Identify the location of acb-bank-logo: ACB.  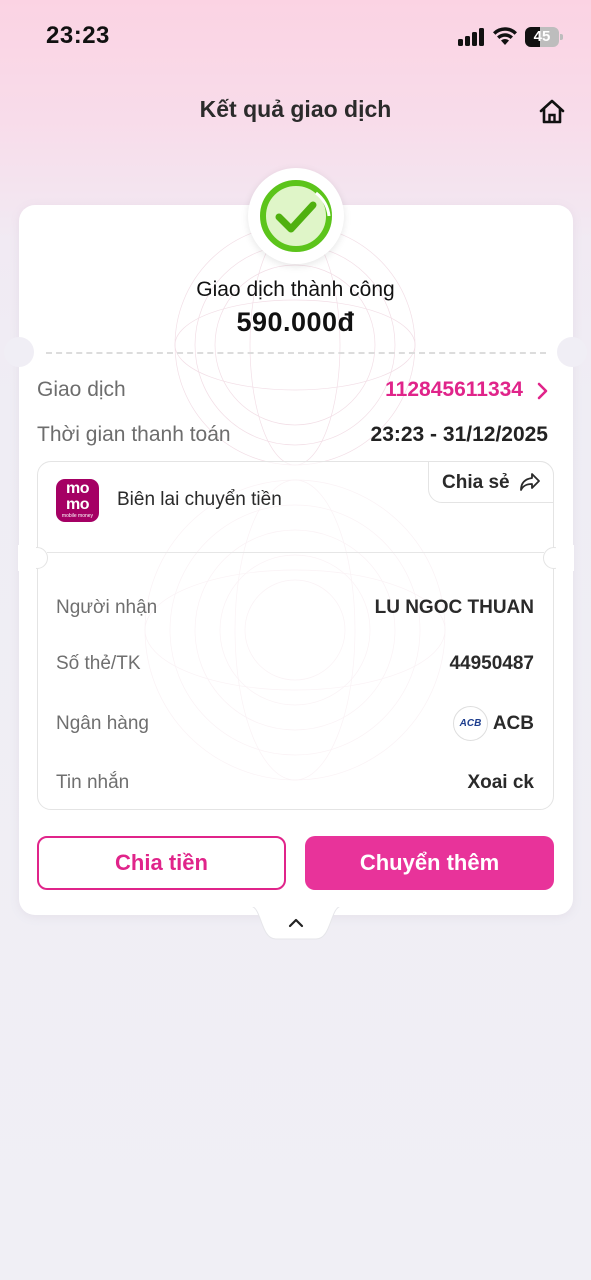
(470, 723).